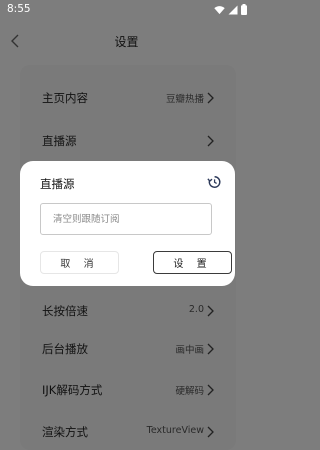 Image resolution: width=320 pixels, height=450 pixels. What do you see at coordinates (79, 262) in the screenshot?
I see `cancel-button: 取 消` at bounding box center [79, 262].